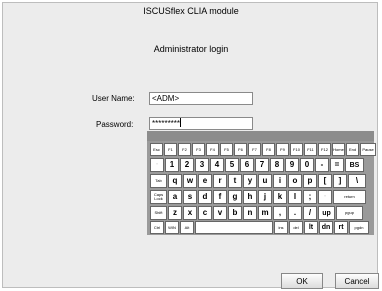 The width and height of the screenshot is (382, 291). Describe the element at coordinates (157, 227) in the screenshot. I see `key-ctrl: Ctrl` at that location.